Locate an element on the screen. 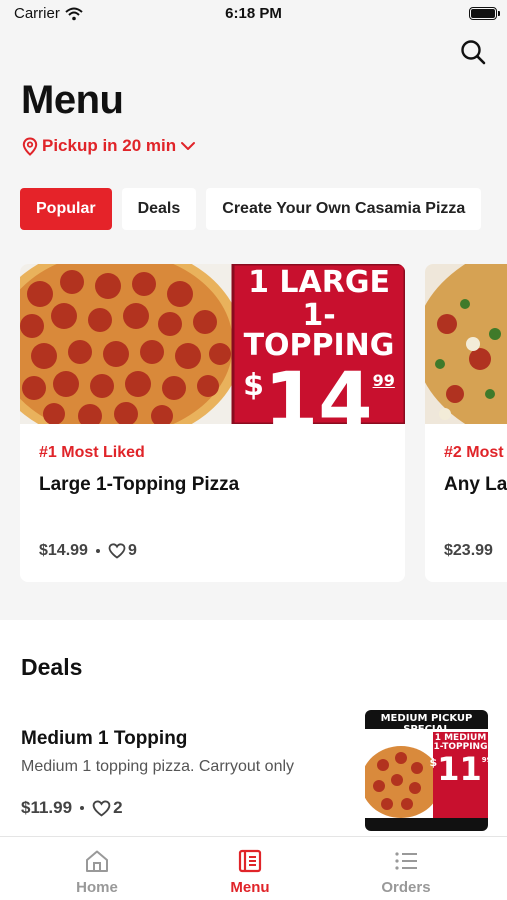 The image size is (507, 900). status-bar: Carrier 6:18 PM is located at coordinates (253, 15).